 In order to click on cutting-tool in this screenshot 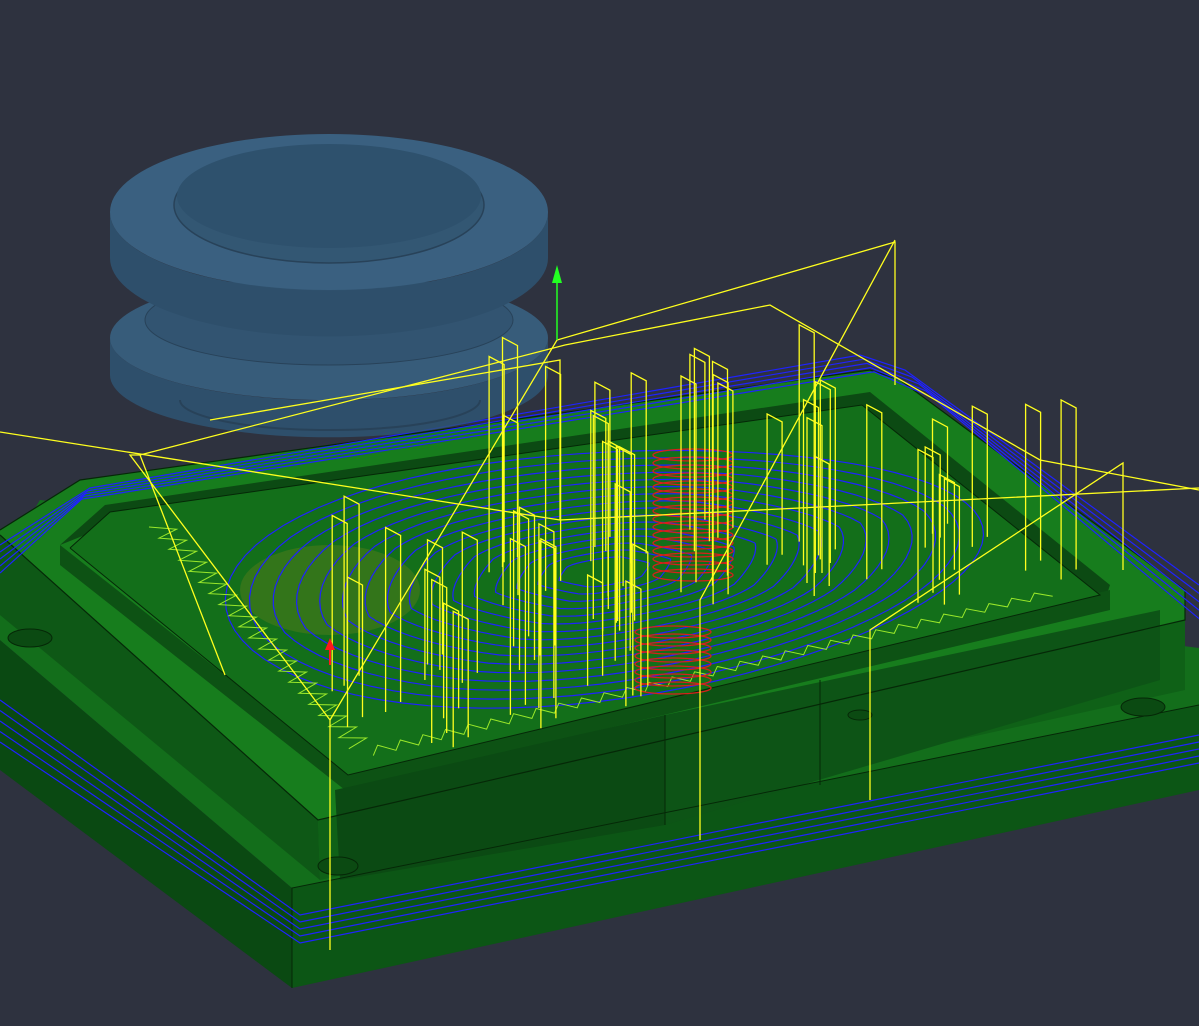, I will do `click(329, 286)`.